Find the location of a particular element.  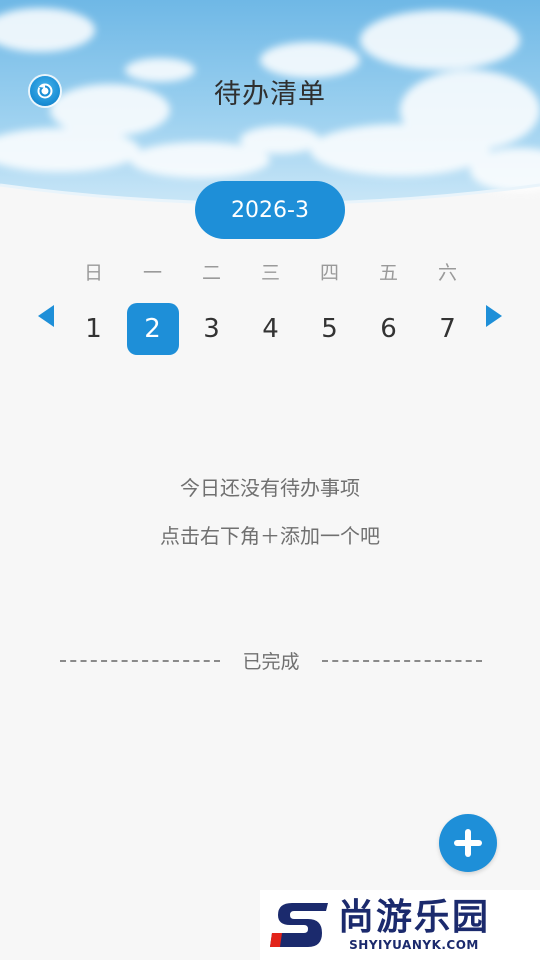

completed-divider: 已完成 is located at coordinates (271, 660).